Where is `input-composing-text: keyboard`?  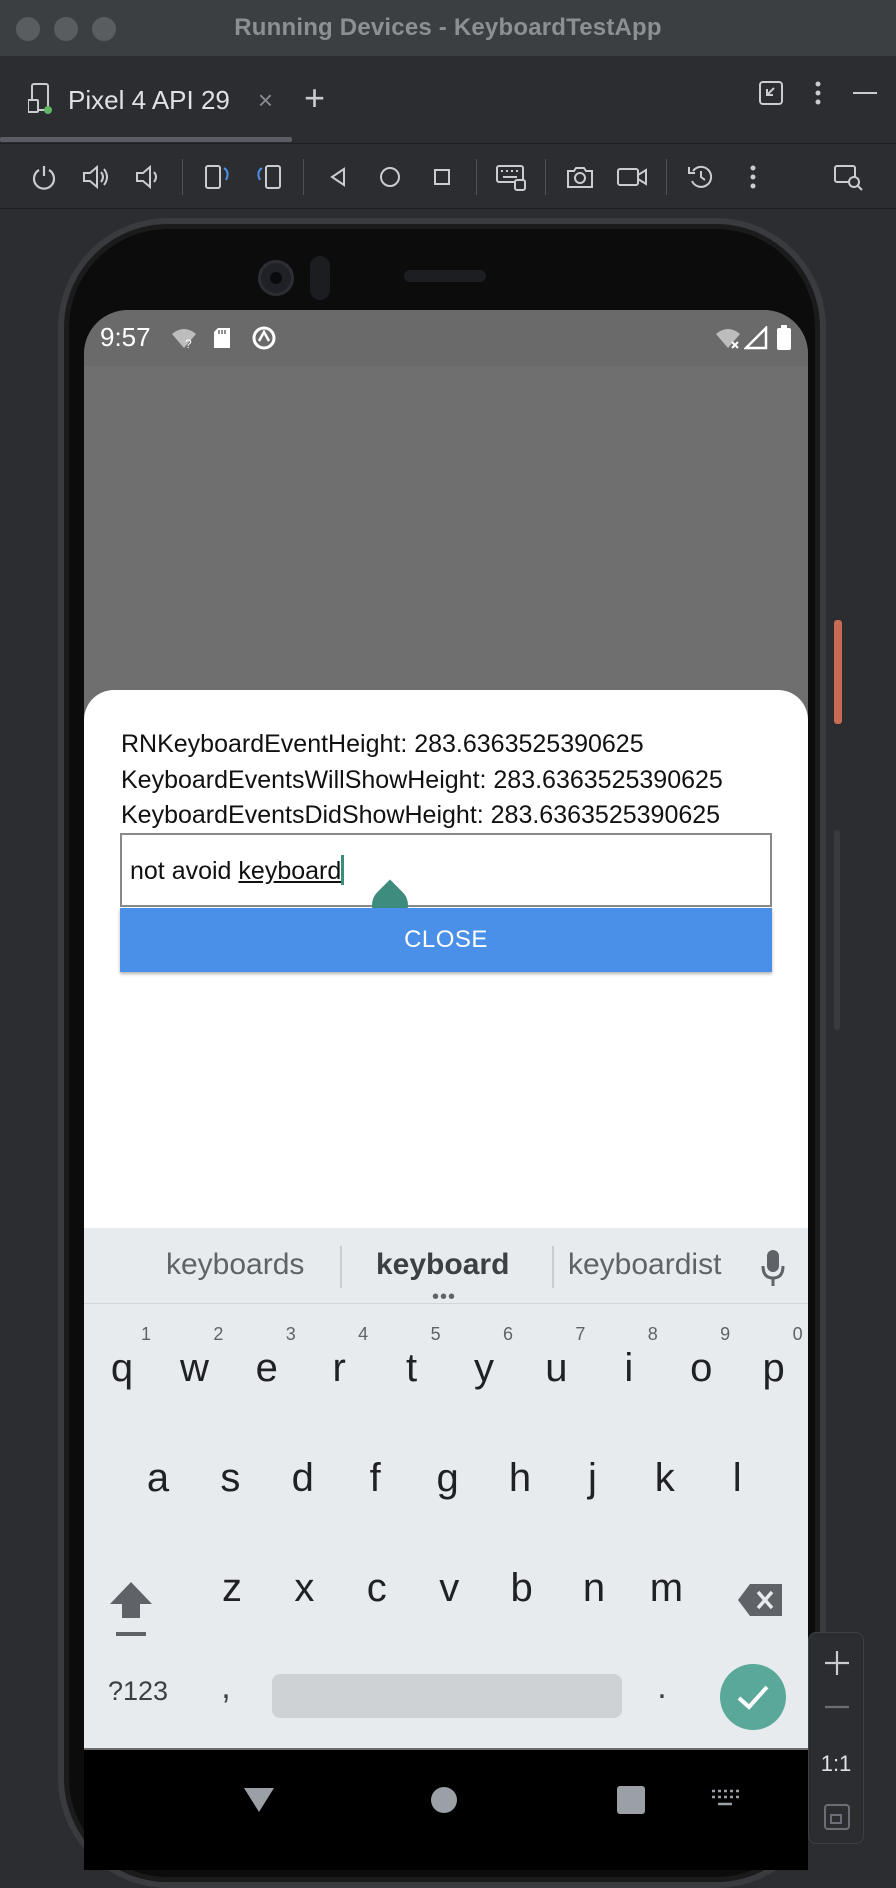
input-composing-text: keyboard is located at coordinates (290, 871).